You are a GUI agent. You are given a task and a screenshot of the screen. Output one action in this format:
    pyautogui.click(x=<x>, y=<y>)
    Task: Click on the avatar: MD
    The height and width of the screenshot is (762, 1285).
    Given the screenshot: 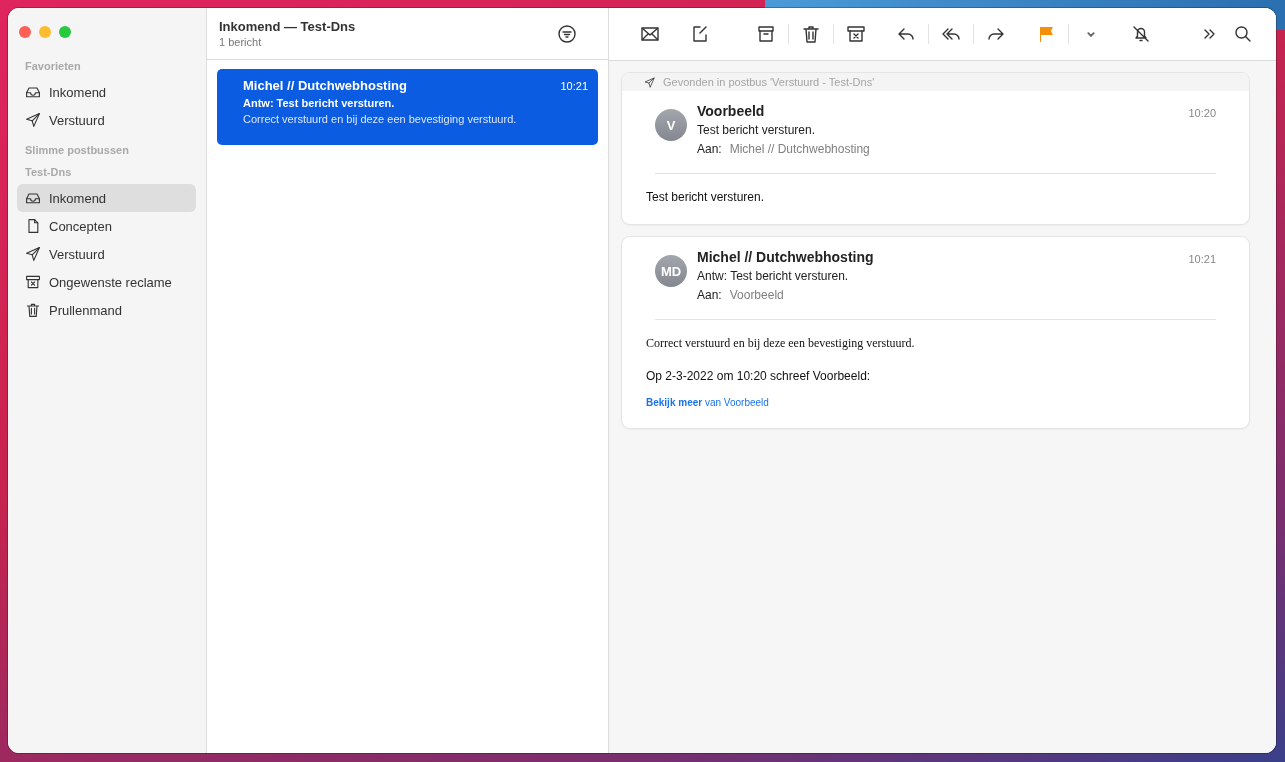 What is the action you would take?
    pyautogui.click(x=671, y=271)
    